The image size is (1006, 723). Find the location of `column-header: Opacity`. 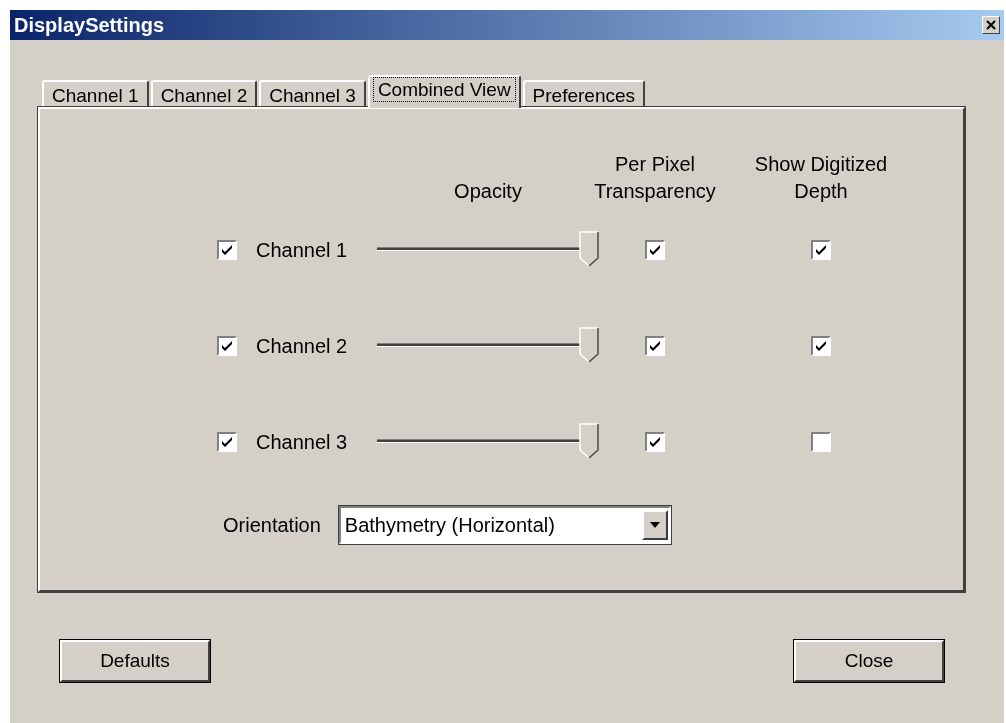

column-header: Opacity is located at coordinates (488, 191).